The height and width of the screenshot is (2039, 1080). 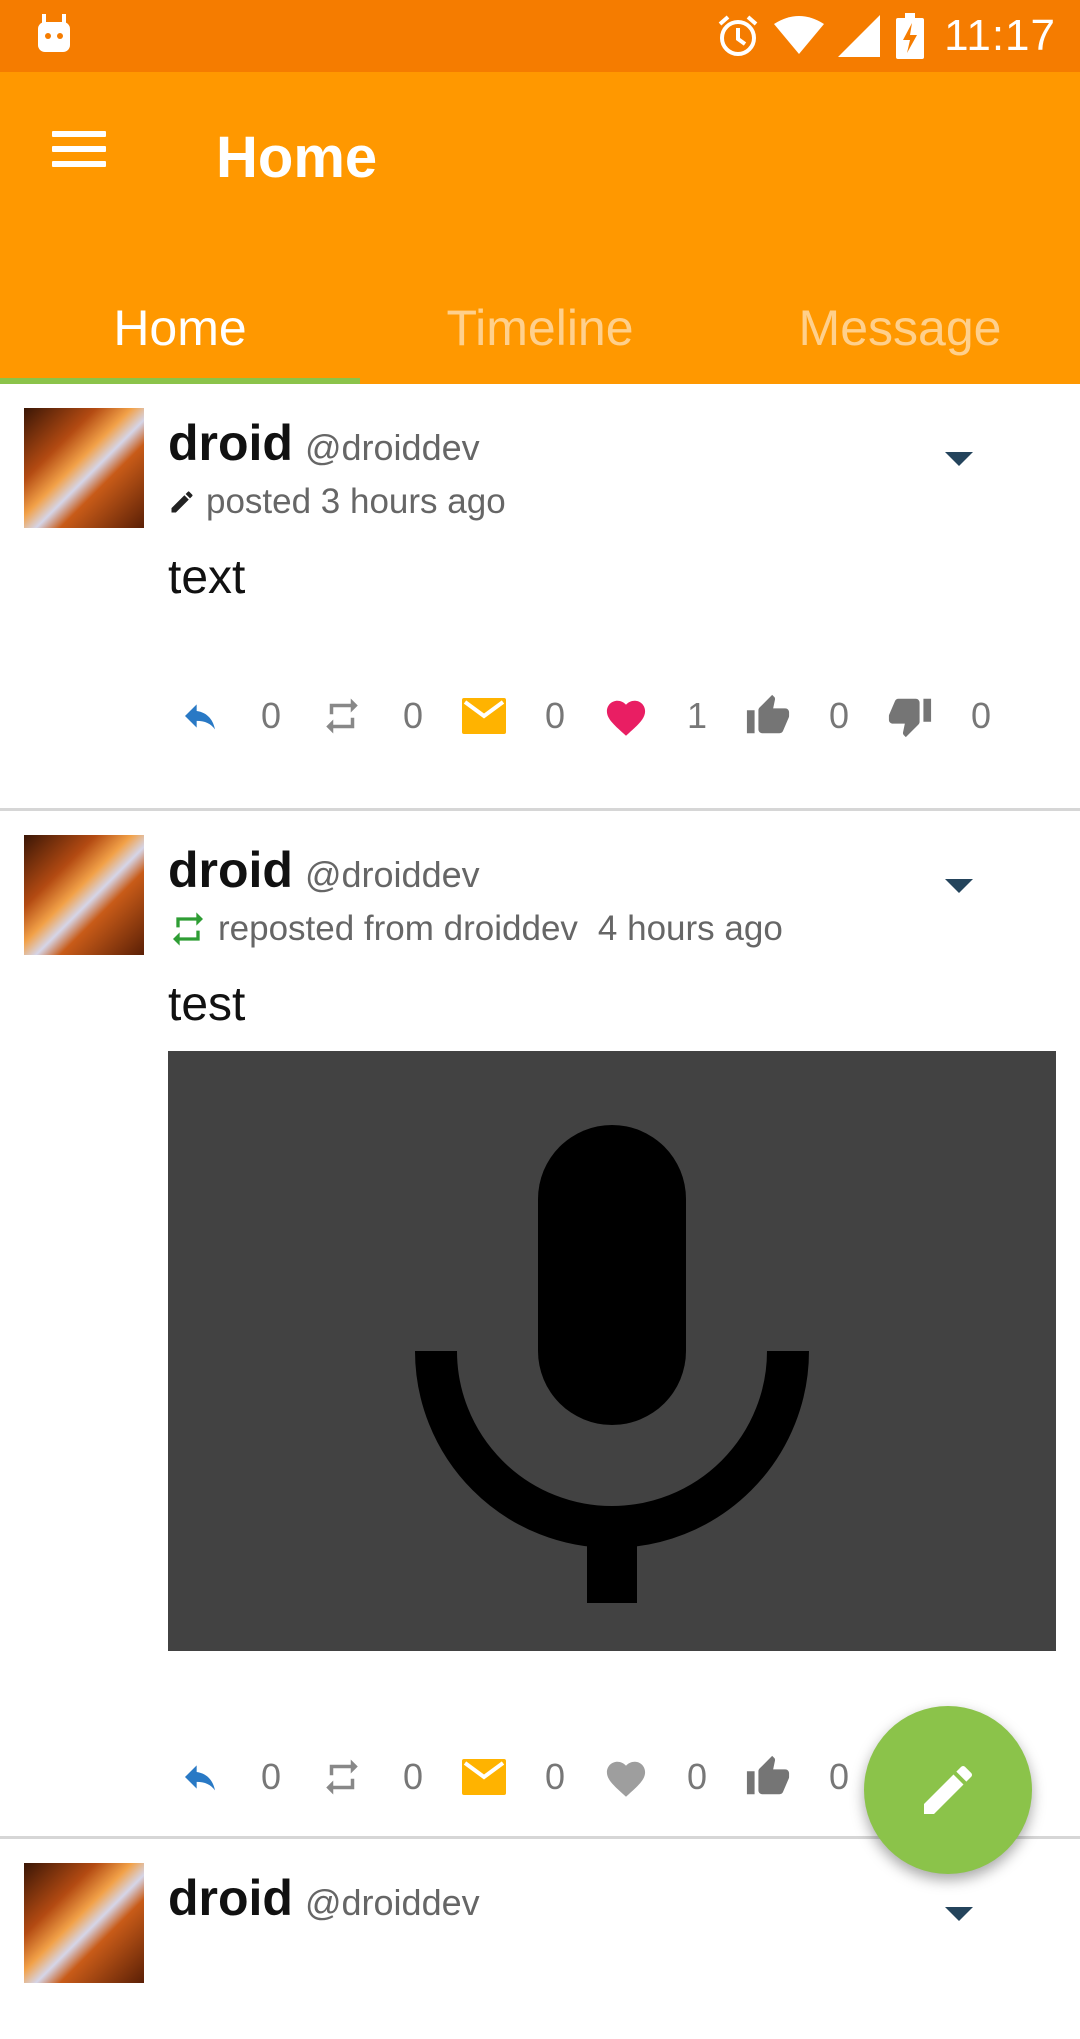 What do you see at coordinates (182, 502) in the screenshot?
I see `pencil-icon` at bounding box center [182, 502].